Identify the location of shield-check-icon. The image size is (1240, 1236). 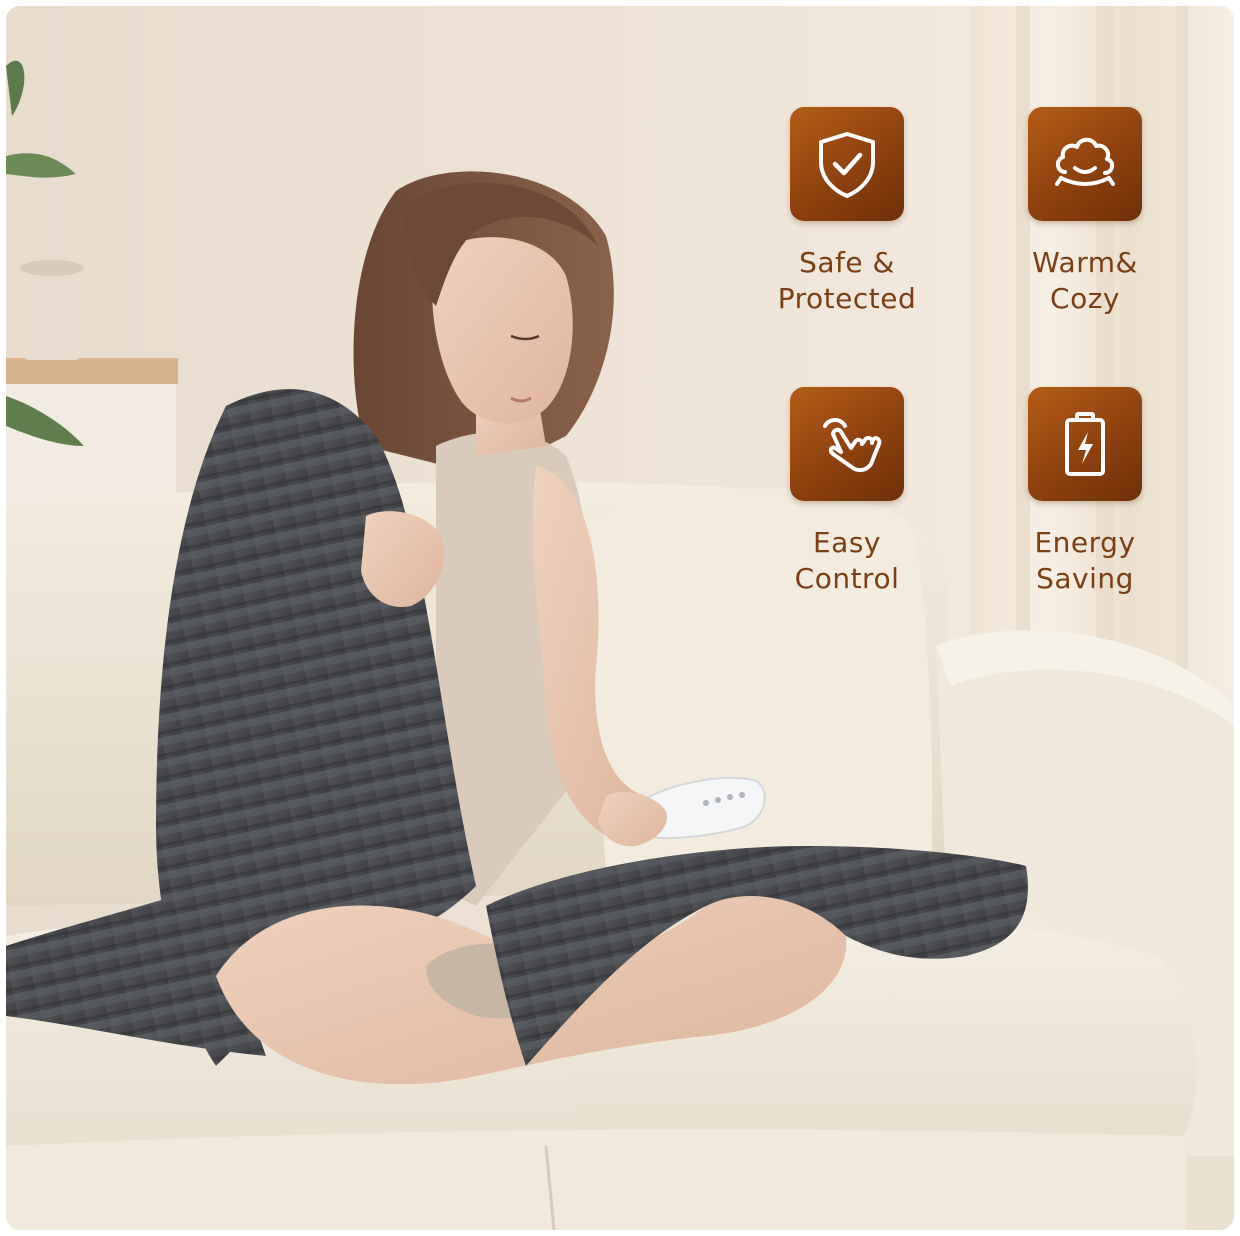
(847, 165).